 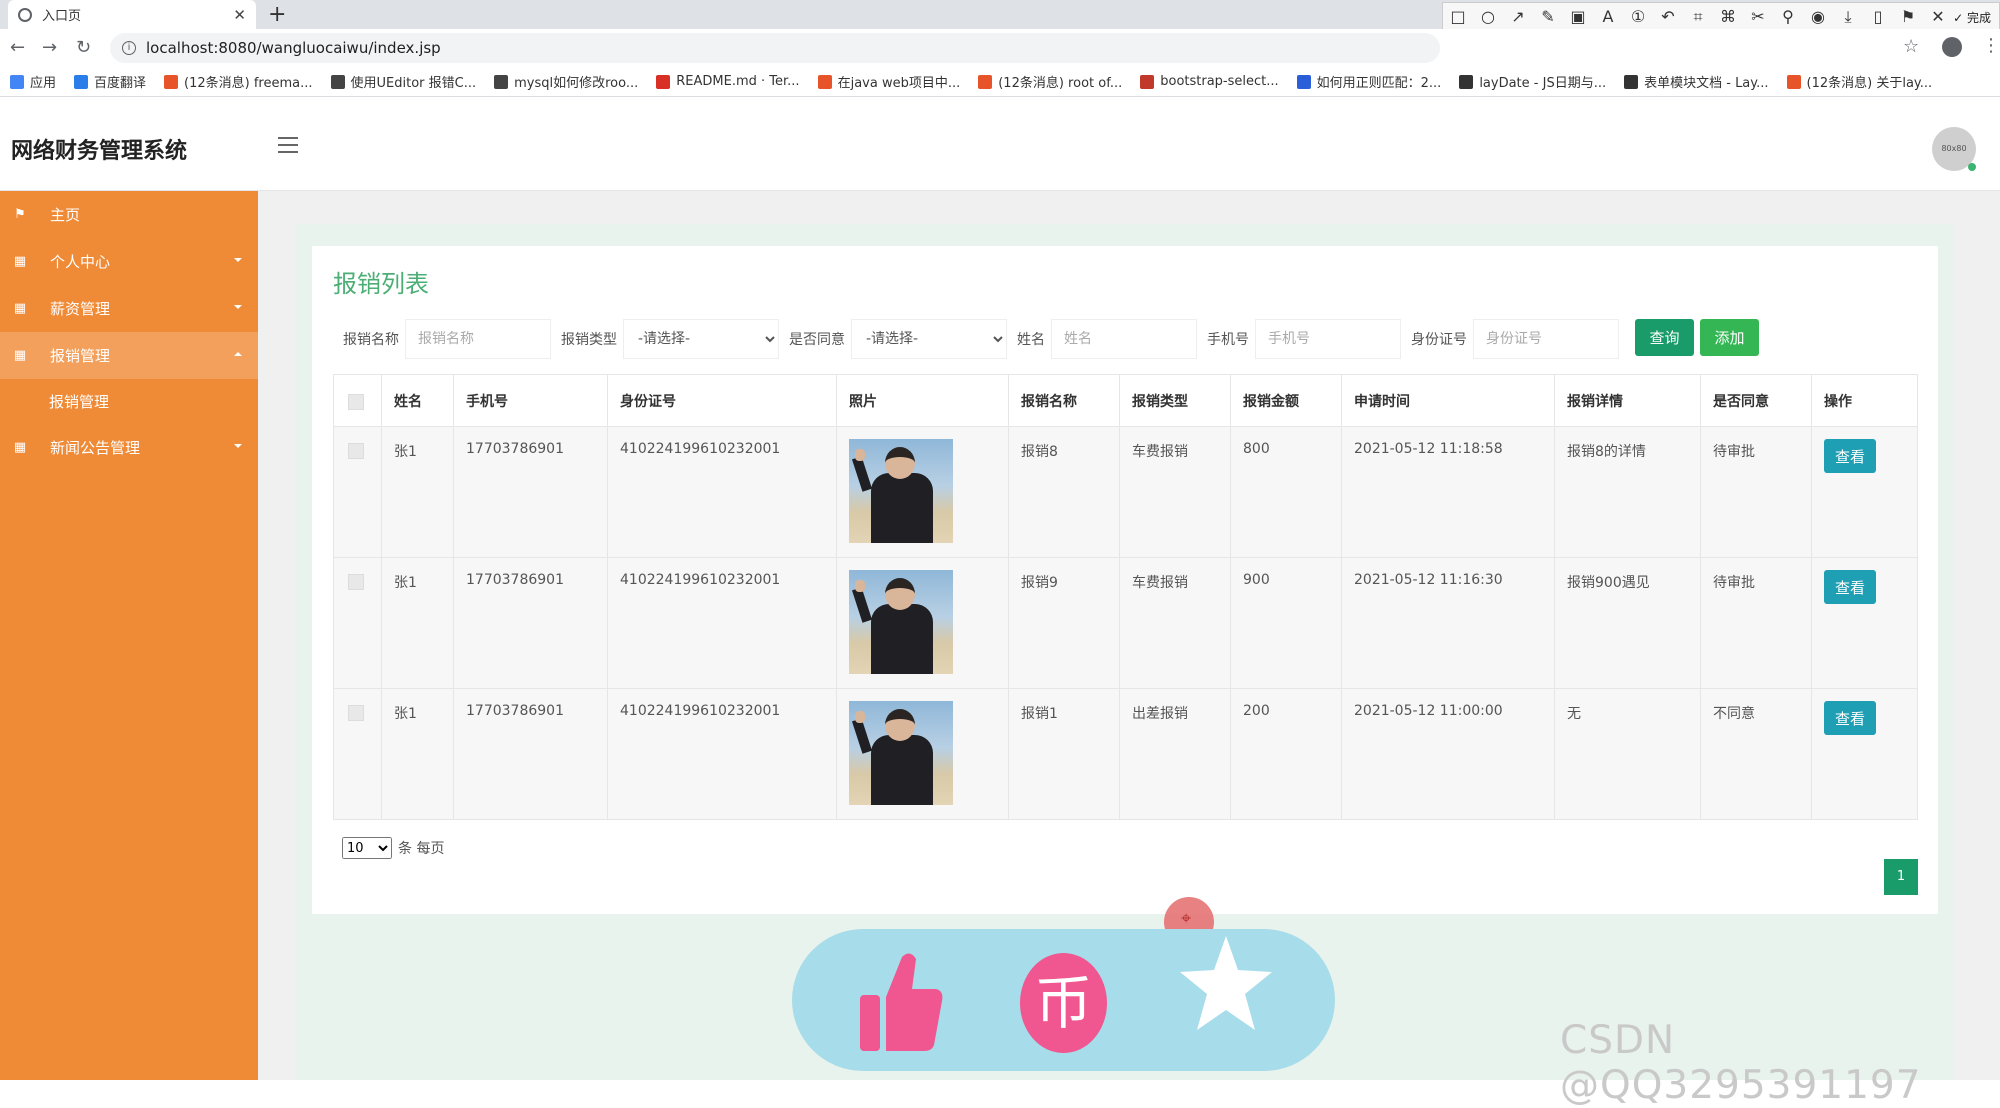 What do you see at coordinates (129, 261) in the screenshot?
I see `sidebar-item-personal-center: ▦ 个人中心` at bounding box center [129, 261].